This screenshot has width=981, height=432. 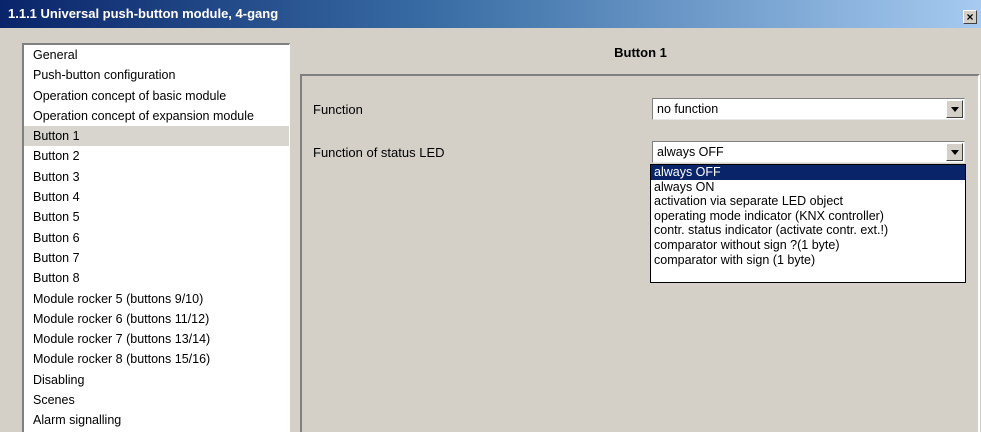 I want to click on nav-item-module-rocker-5: Module rocker 5 (buttons 9/10), so click(x=156, y=299).